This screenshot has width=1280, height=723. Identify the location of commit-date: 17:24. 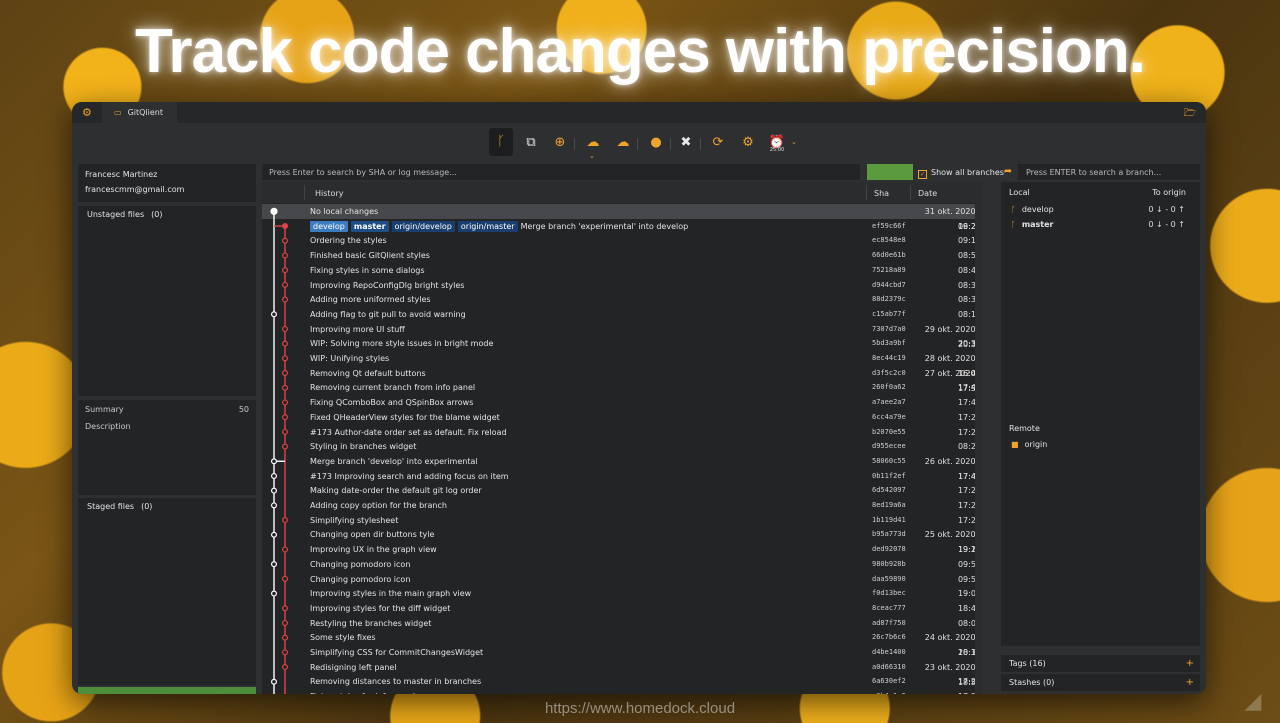
(969, 491).